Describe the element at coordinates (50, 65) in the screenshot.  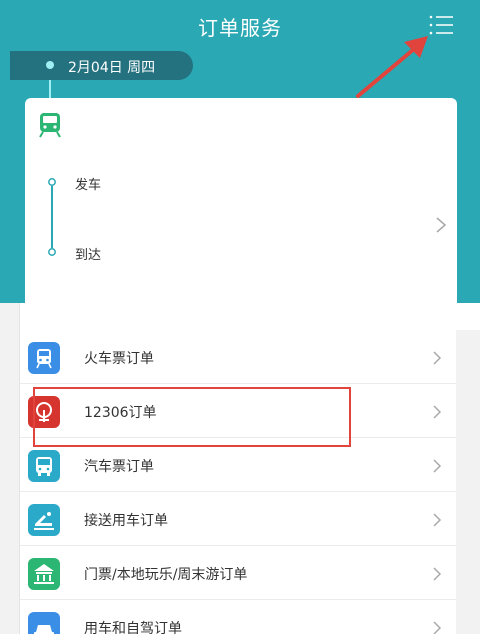
I see `timeline-dot` at that location.